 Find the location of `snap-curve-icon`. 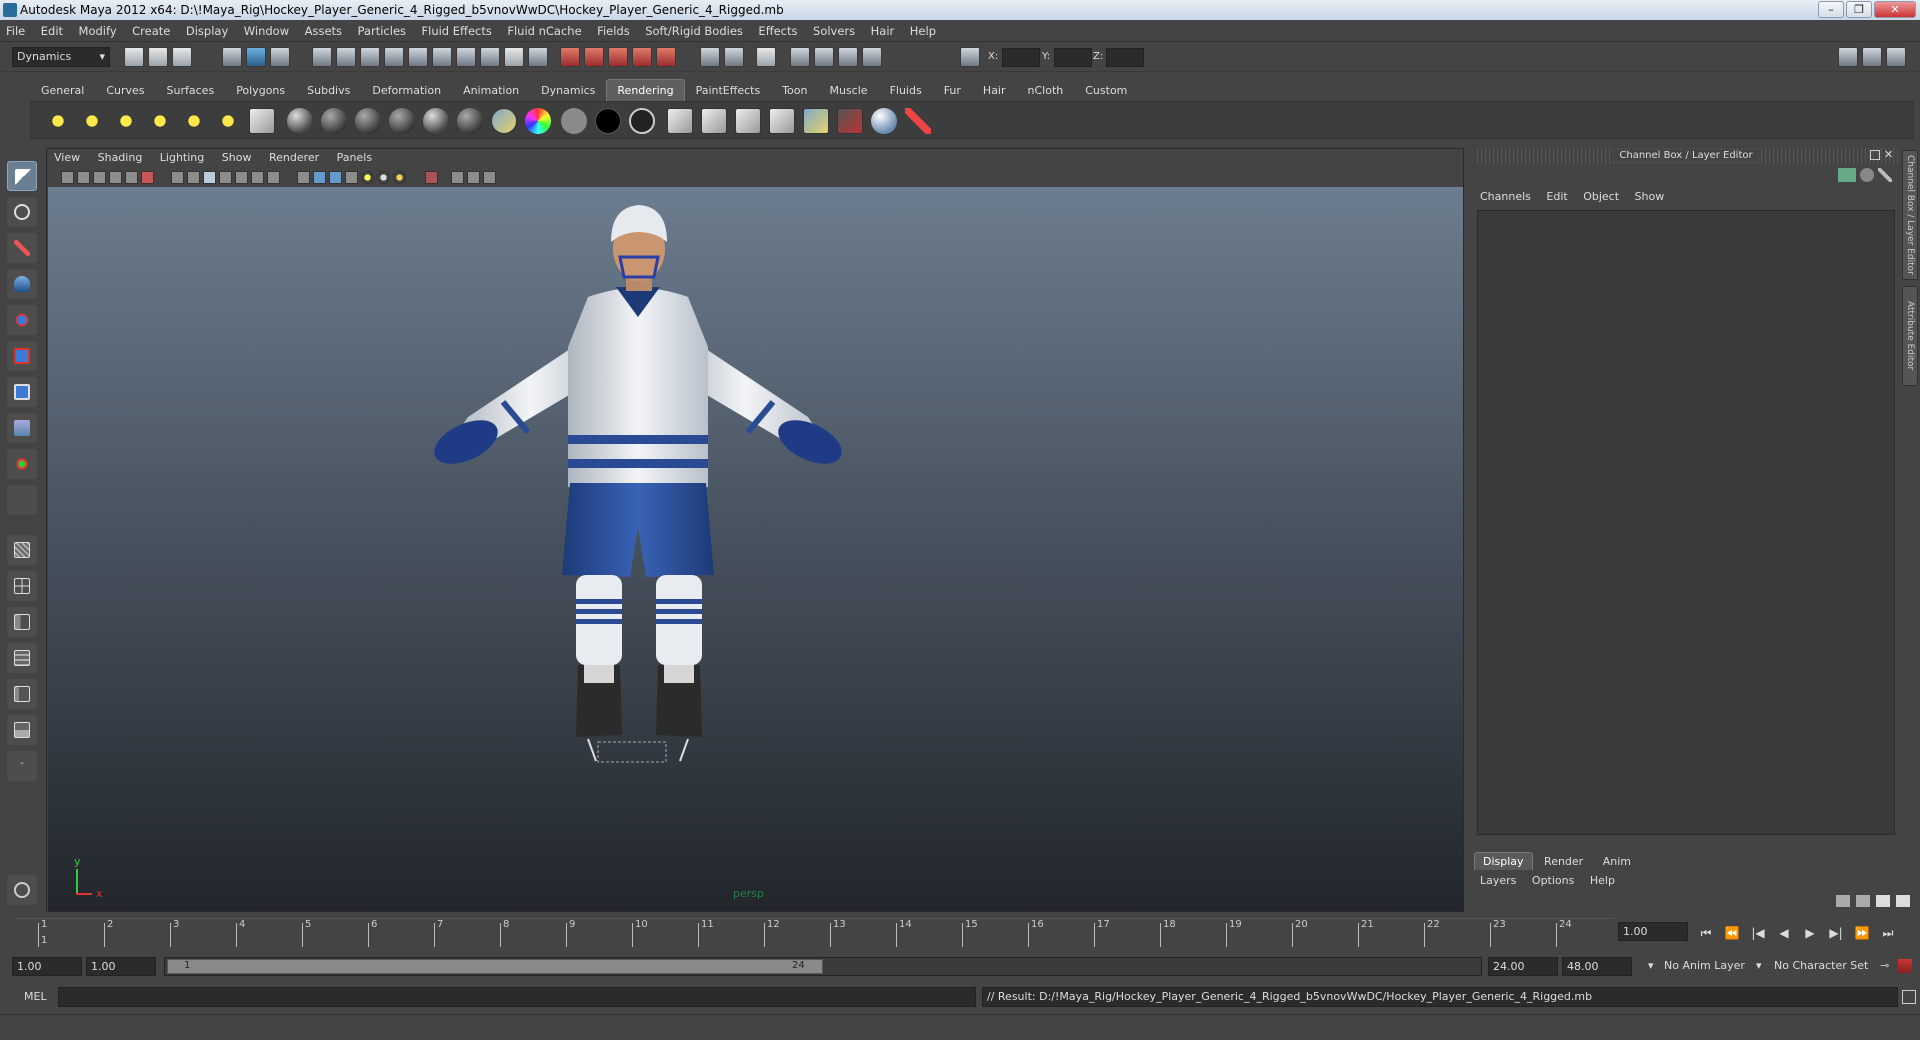

snap-curve-icon is located at coordinates (594, 57).